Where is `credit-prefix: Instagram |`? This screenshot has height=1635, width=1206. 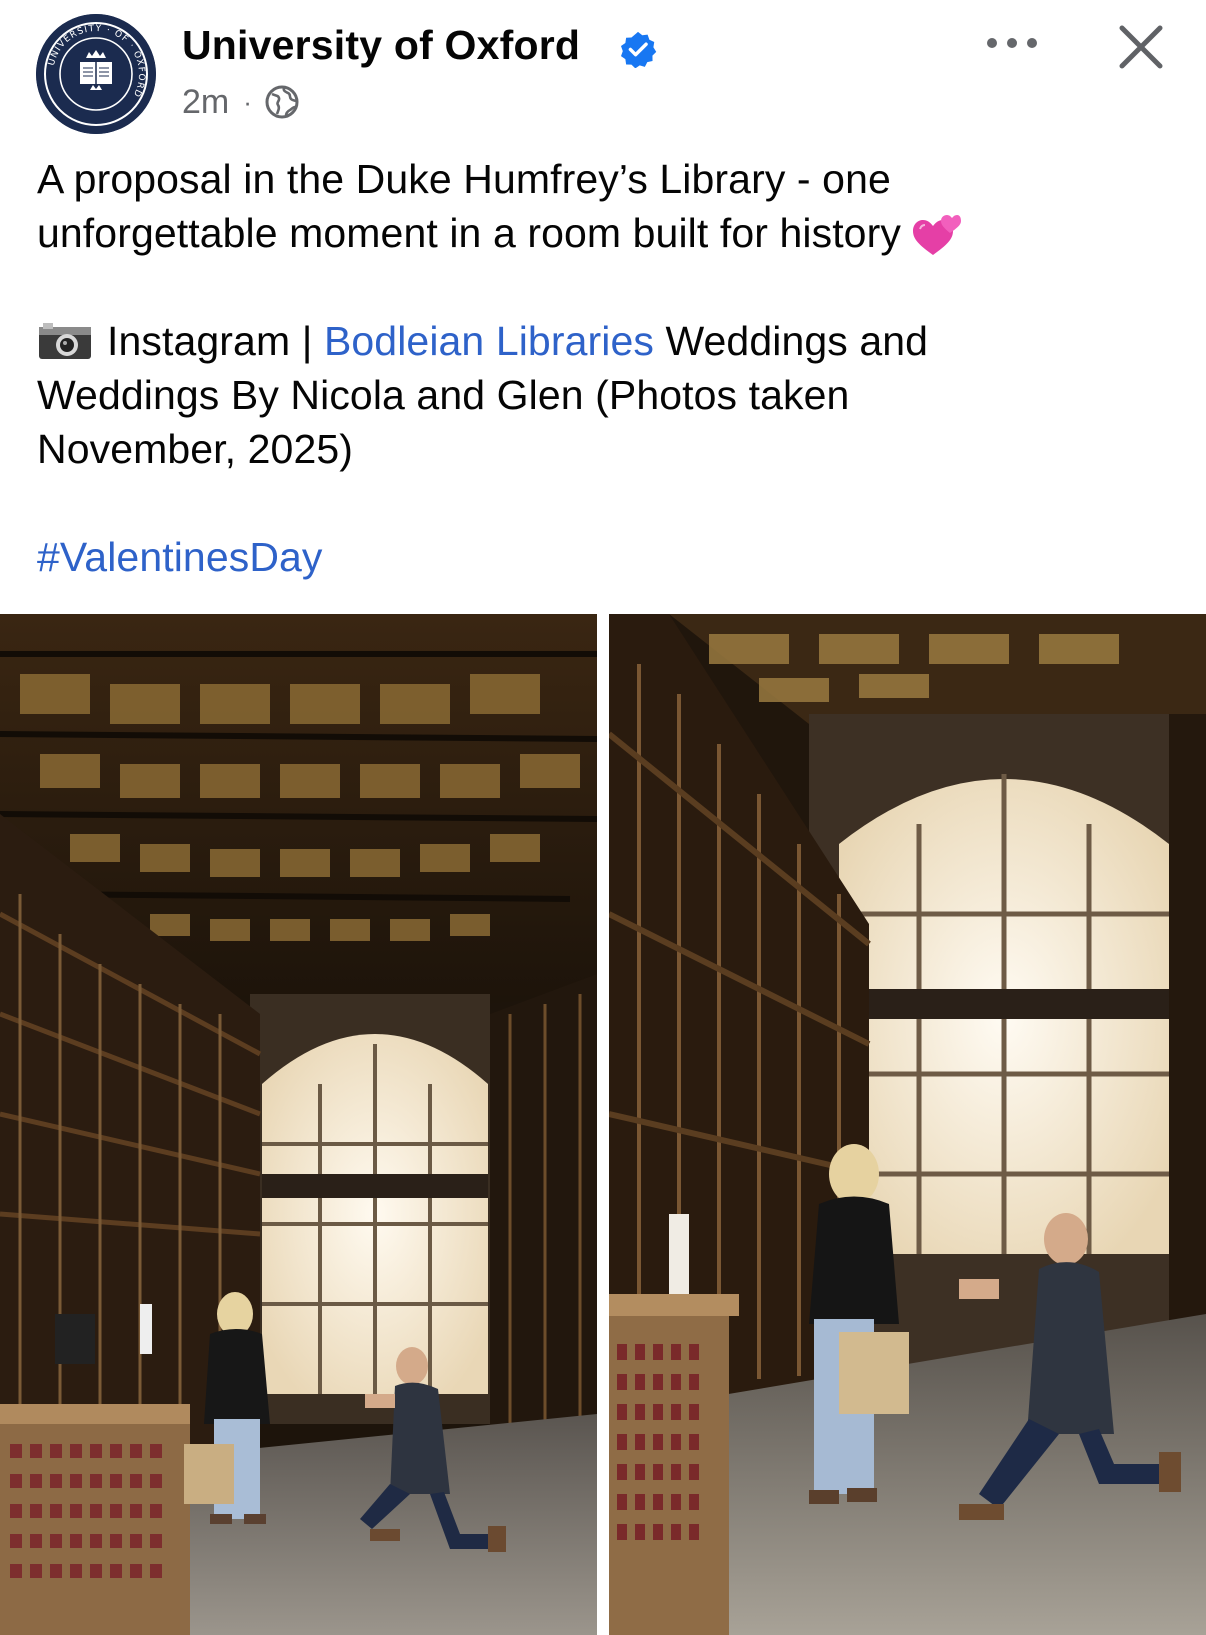
credit-prefix: Instagram | is located at coordinates (210, 341).